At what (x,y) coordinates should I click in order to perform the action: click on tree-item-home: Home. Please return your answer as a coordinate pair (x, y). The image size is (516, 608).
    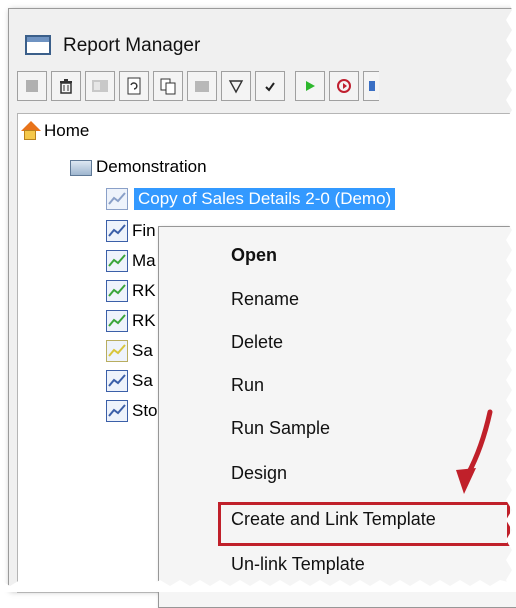
    Looking at the image, I should click on (54, 131).